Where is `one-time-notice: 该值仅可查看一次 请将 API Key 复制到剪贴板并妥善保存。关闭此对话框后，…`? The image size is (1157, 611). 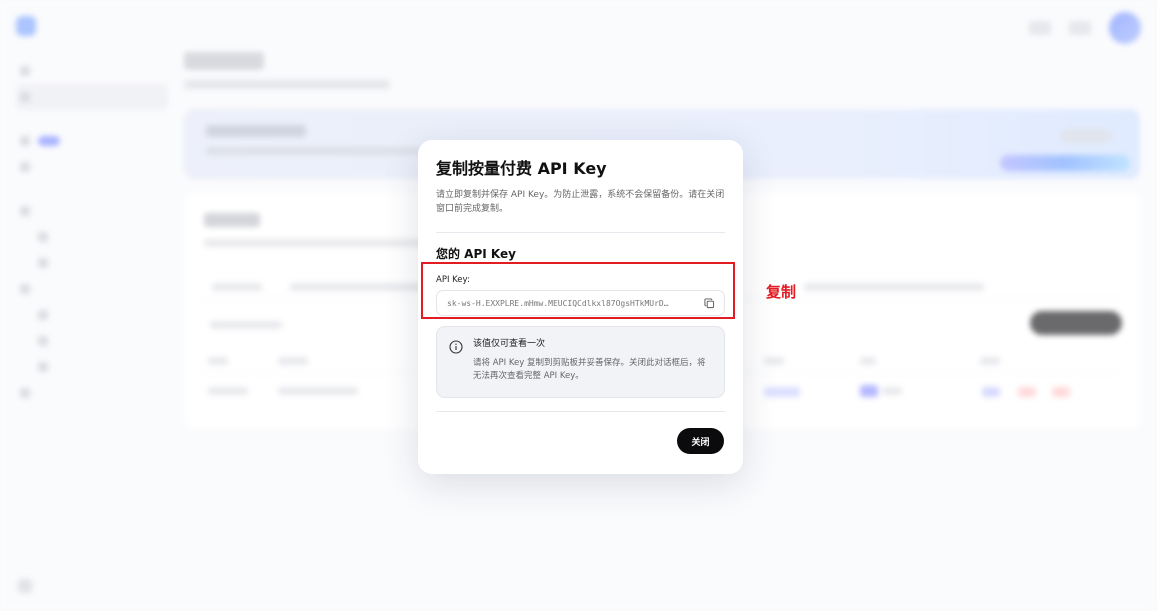 one-time-notice: 该值仅可查看一次 请将 API Key 复制到剪贴板并妥善保存。关闭此对话框后，… is located at coordinates (580, 362).